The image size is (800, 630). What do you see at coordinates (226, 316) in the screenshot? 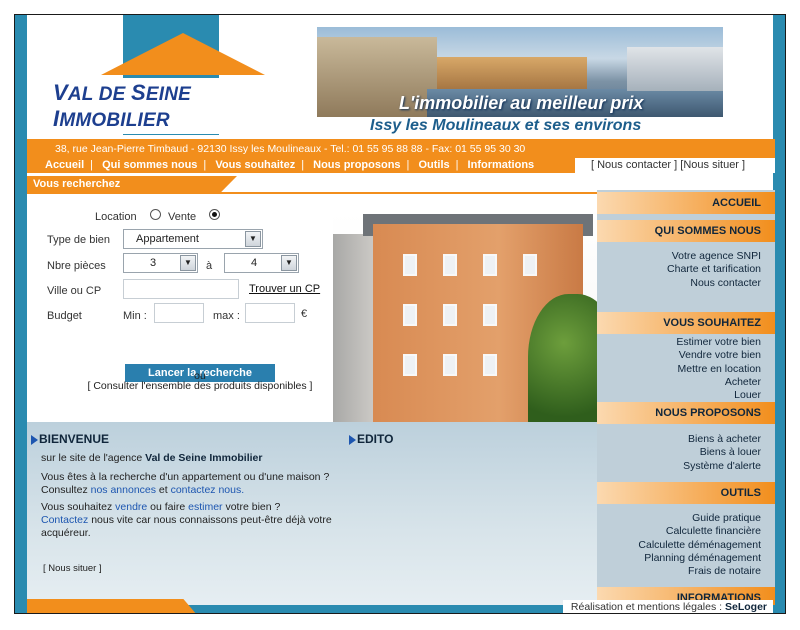
I see `budget-max-label: max :` at bounding box center [226, 316].